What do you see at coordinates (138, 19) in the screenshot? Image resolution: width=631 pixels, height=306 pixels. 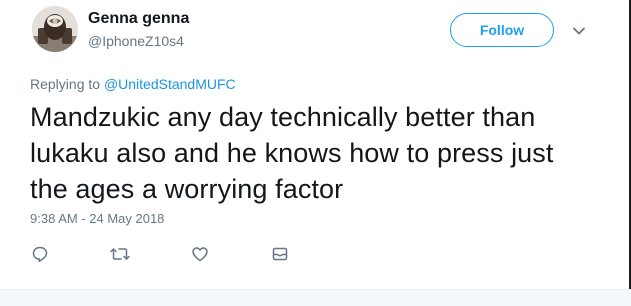 I see `display-name: Genna genna` at bounding box center [138, 19].